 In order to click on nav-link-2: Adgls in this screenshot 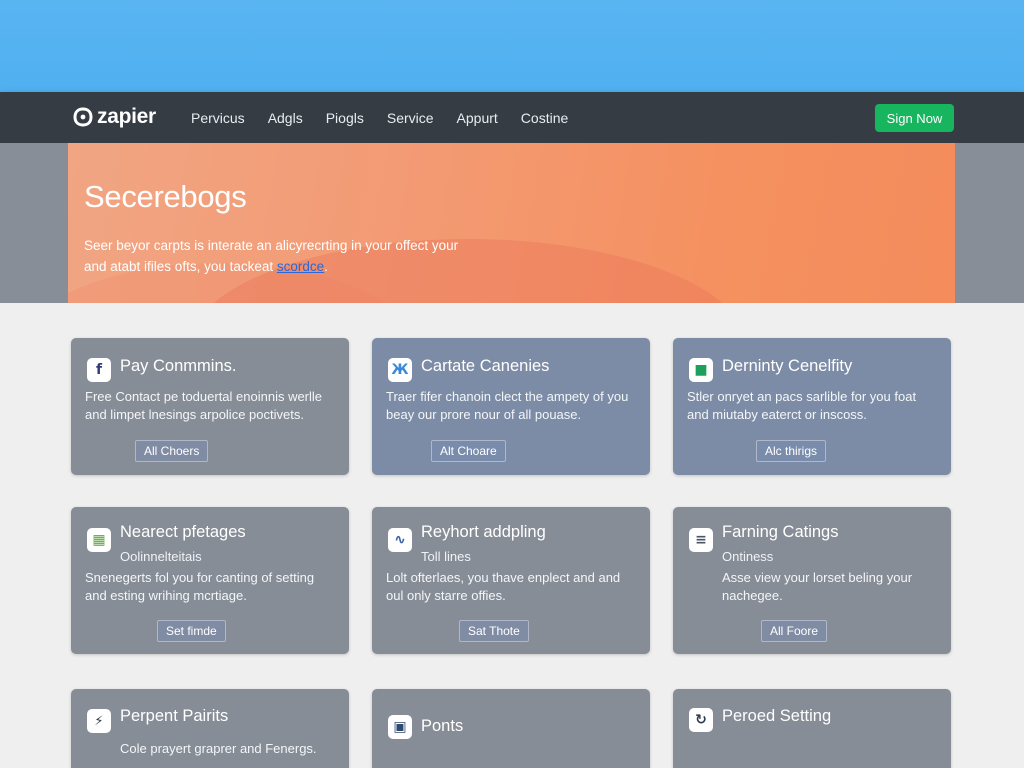, I will do `click(285, 118)`.